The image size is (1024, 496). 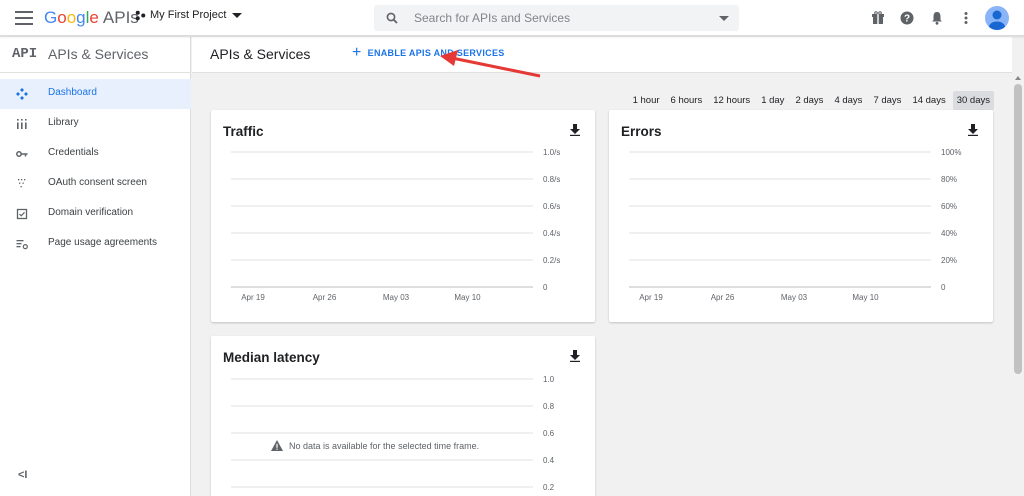 What do you see at coordinates (22, 183) in the screenshot?
I see `consent-icon` at bounding box center [22, 183].